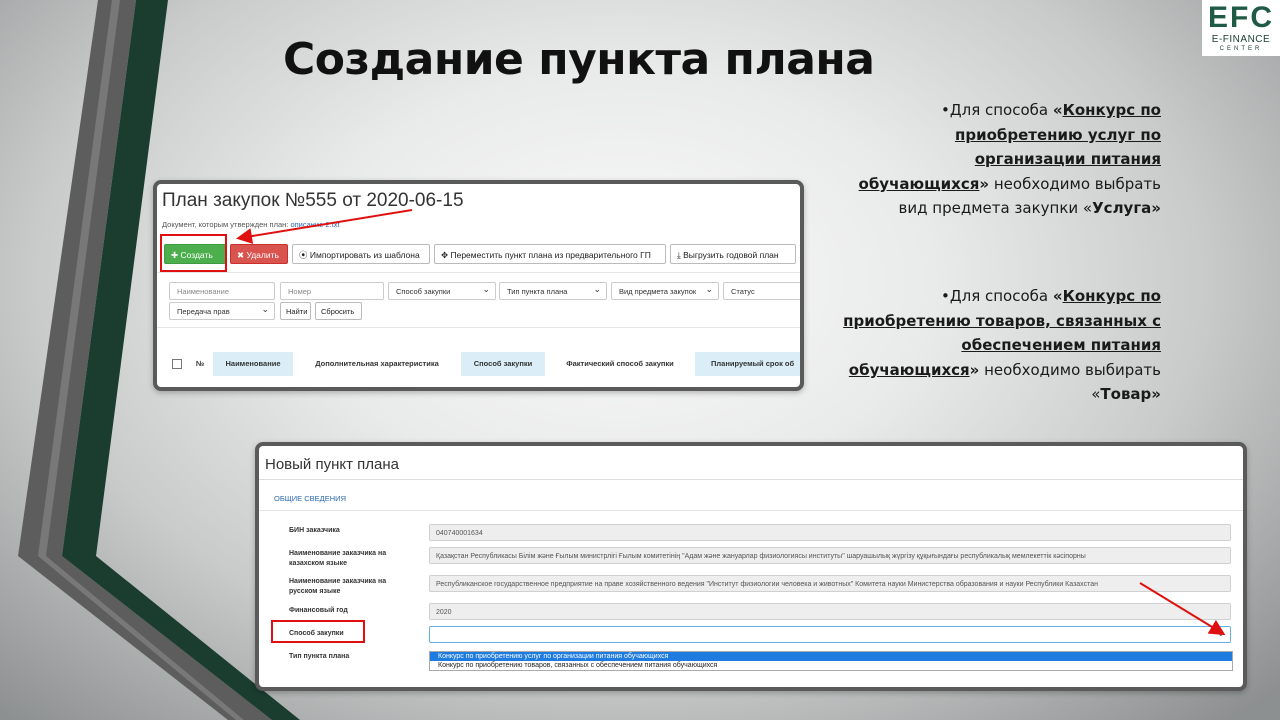 Image resolution: width=1280 pixels, height=720 pixels. I want to click on name-filter: Наименование, so click(222, 291).